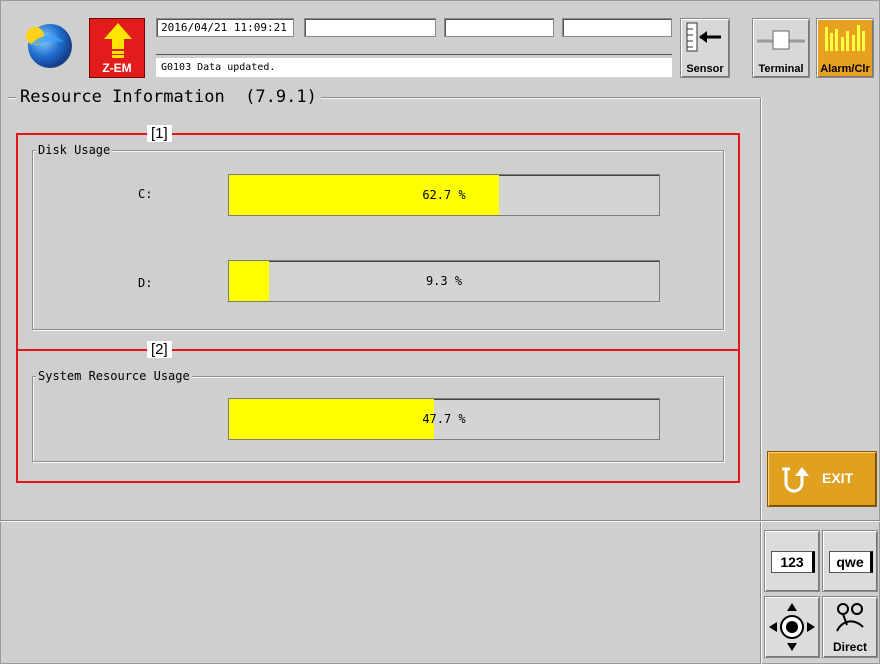 This screenshot has height=664, width=880. What do you see at coordinates (760, 309) in the screenshot?
I see `right-panel-divider` at bounding box center [760, 309].